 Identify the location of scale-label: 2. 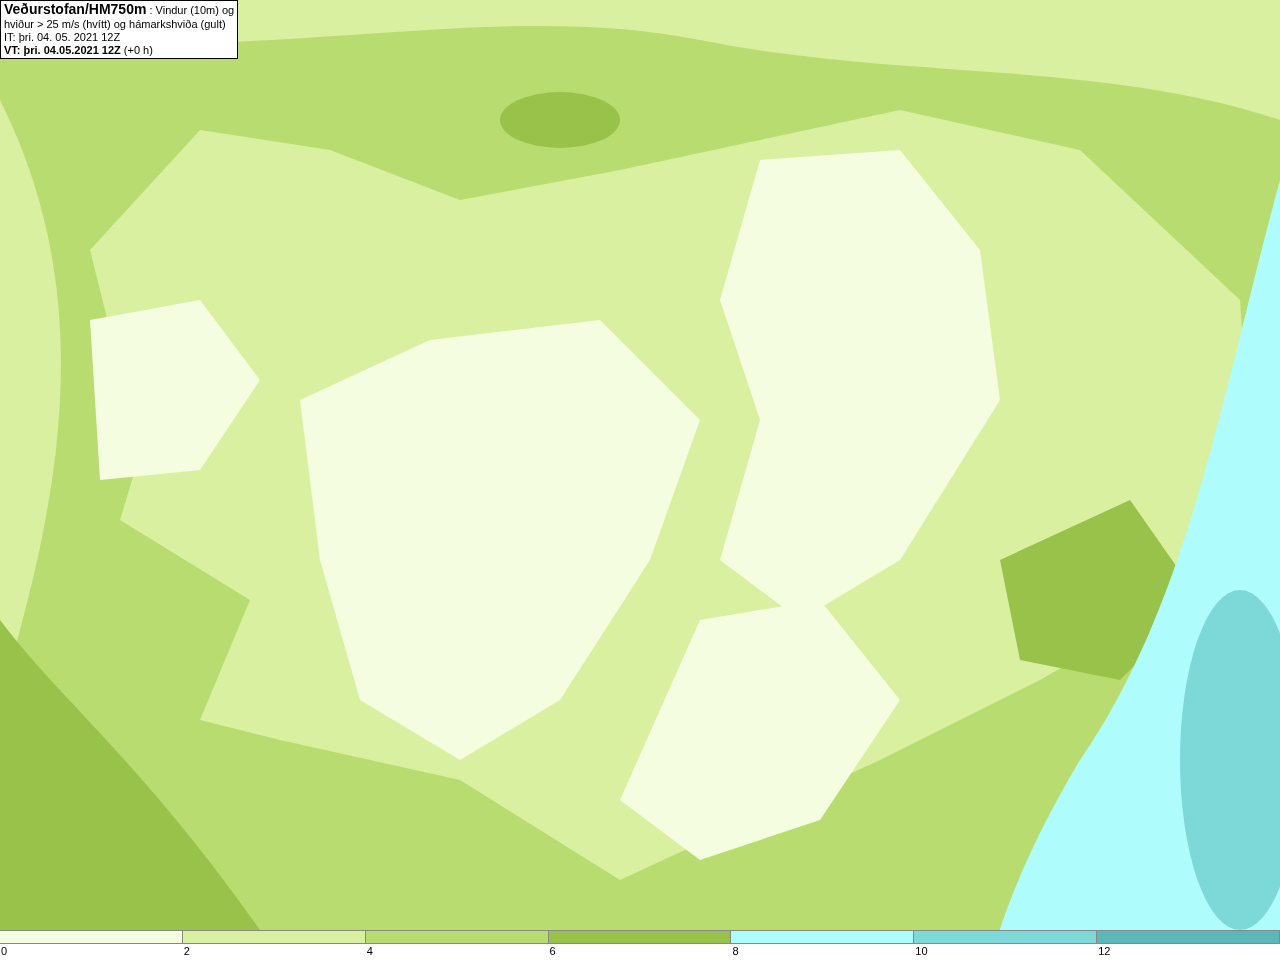
(186, 951).